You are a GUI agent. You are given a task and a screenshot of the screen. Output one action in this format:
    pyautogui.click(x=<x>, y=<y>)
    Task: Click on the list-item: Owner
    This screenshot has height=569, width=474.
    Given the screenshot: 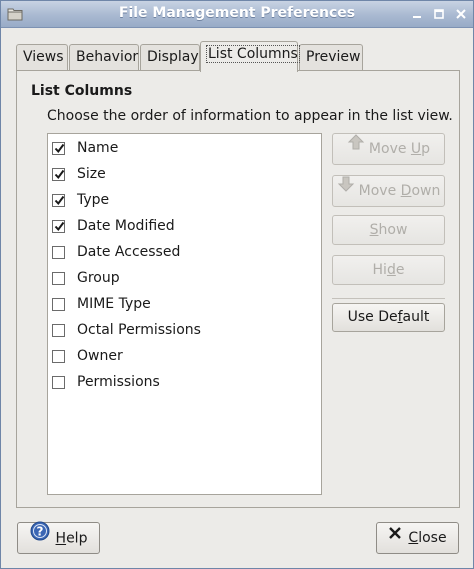 What is the action you would take?
    pyautogui.click(x=87, y=356)
    